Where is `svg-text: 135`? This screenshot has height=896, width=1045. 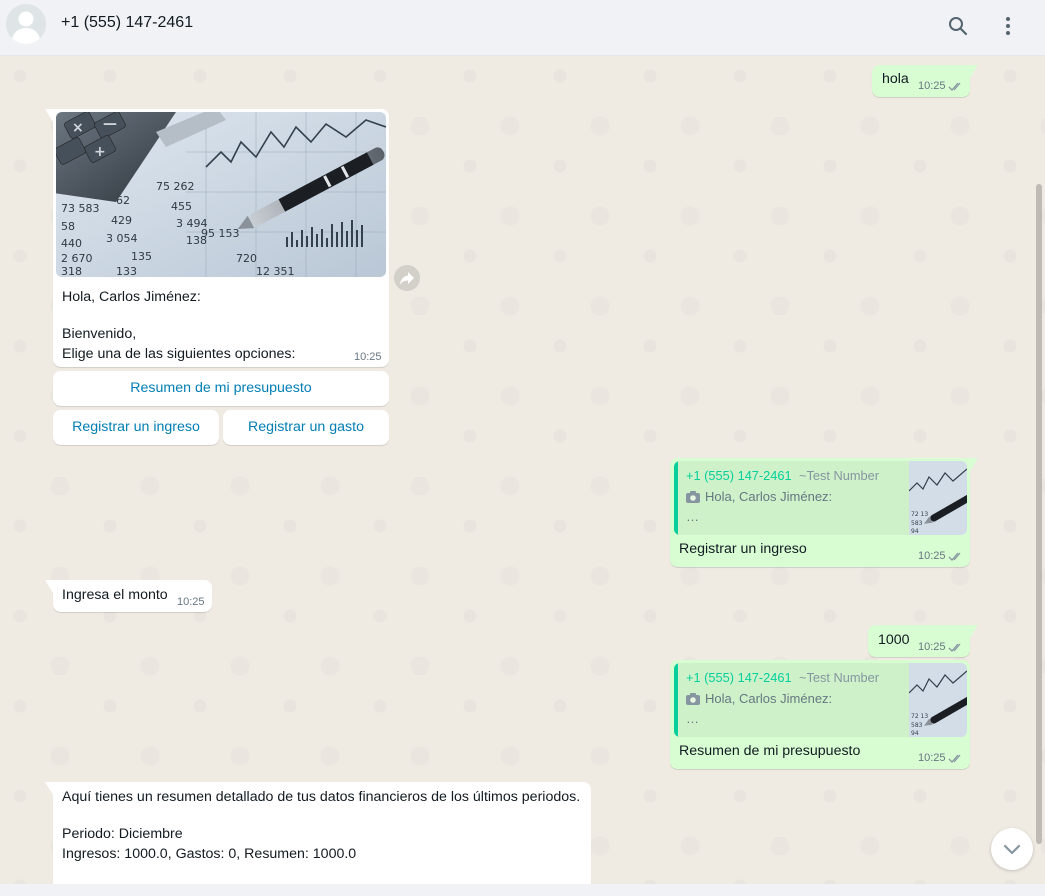 svg-text: 135 is located at coordinates (141, 256).